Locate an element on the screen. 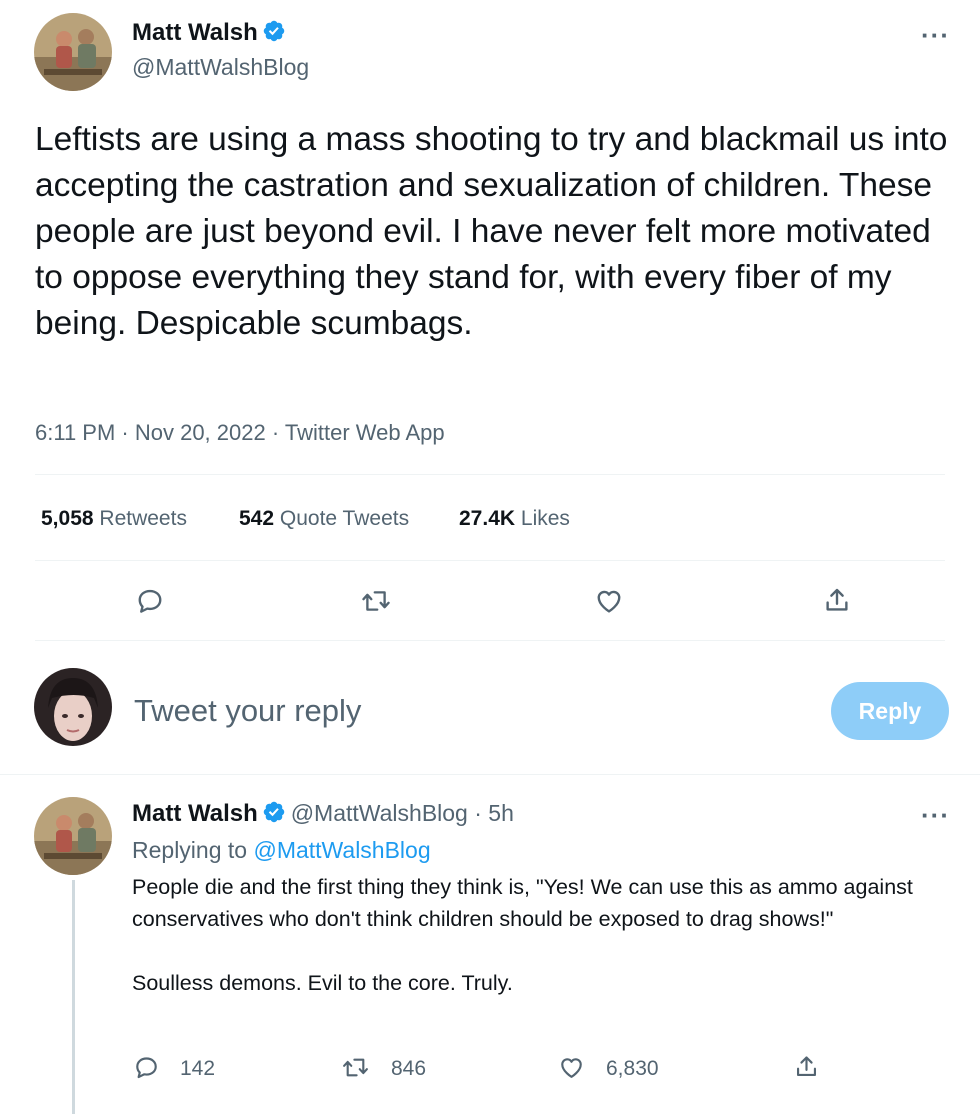  author-name: Matt Walsh is located at coordinates (195, 32).